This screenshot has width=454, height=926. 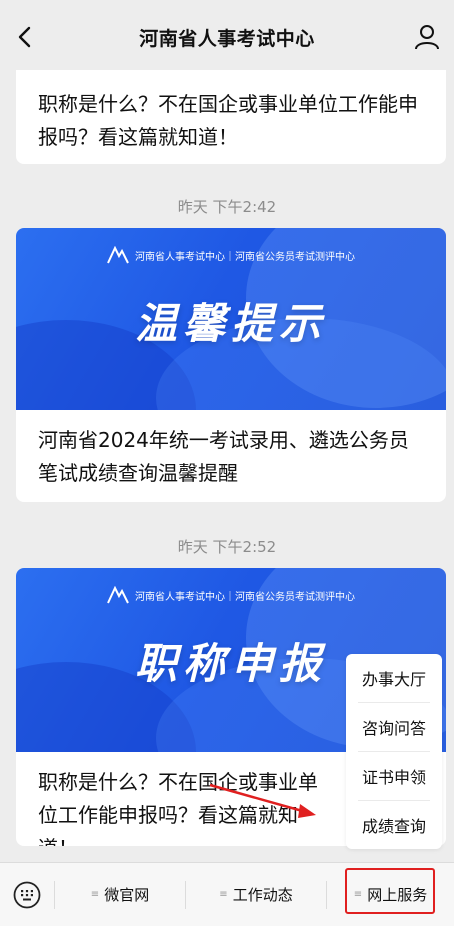 What do you see at coordinates (390, 891) in the screenshot?
I see `annotation-highlight-box` at bounding box center [390, 891].